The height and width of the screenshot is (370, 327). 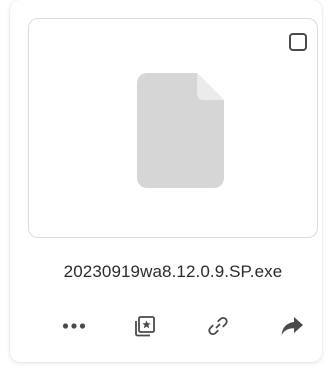 I want to click on favorite-star-icon, so click(x=145, y=326).